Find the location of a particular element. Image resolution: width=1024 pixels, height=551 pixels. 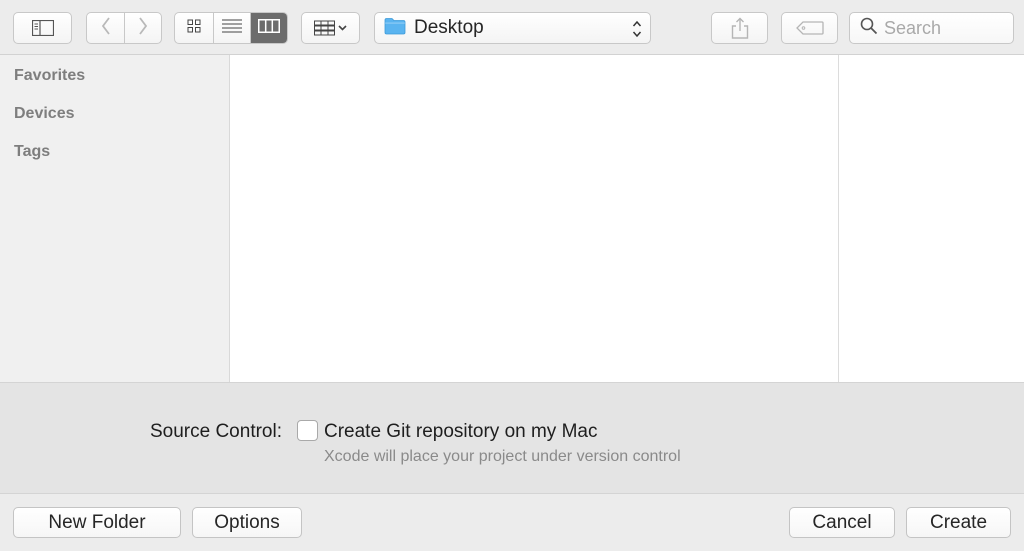

create-button: Create is located at coordinates (958, 522).